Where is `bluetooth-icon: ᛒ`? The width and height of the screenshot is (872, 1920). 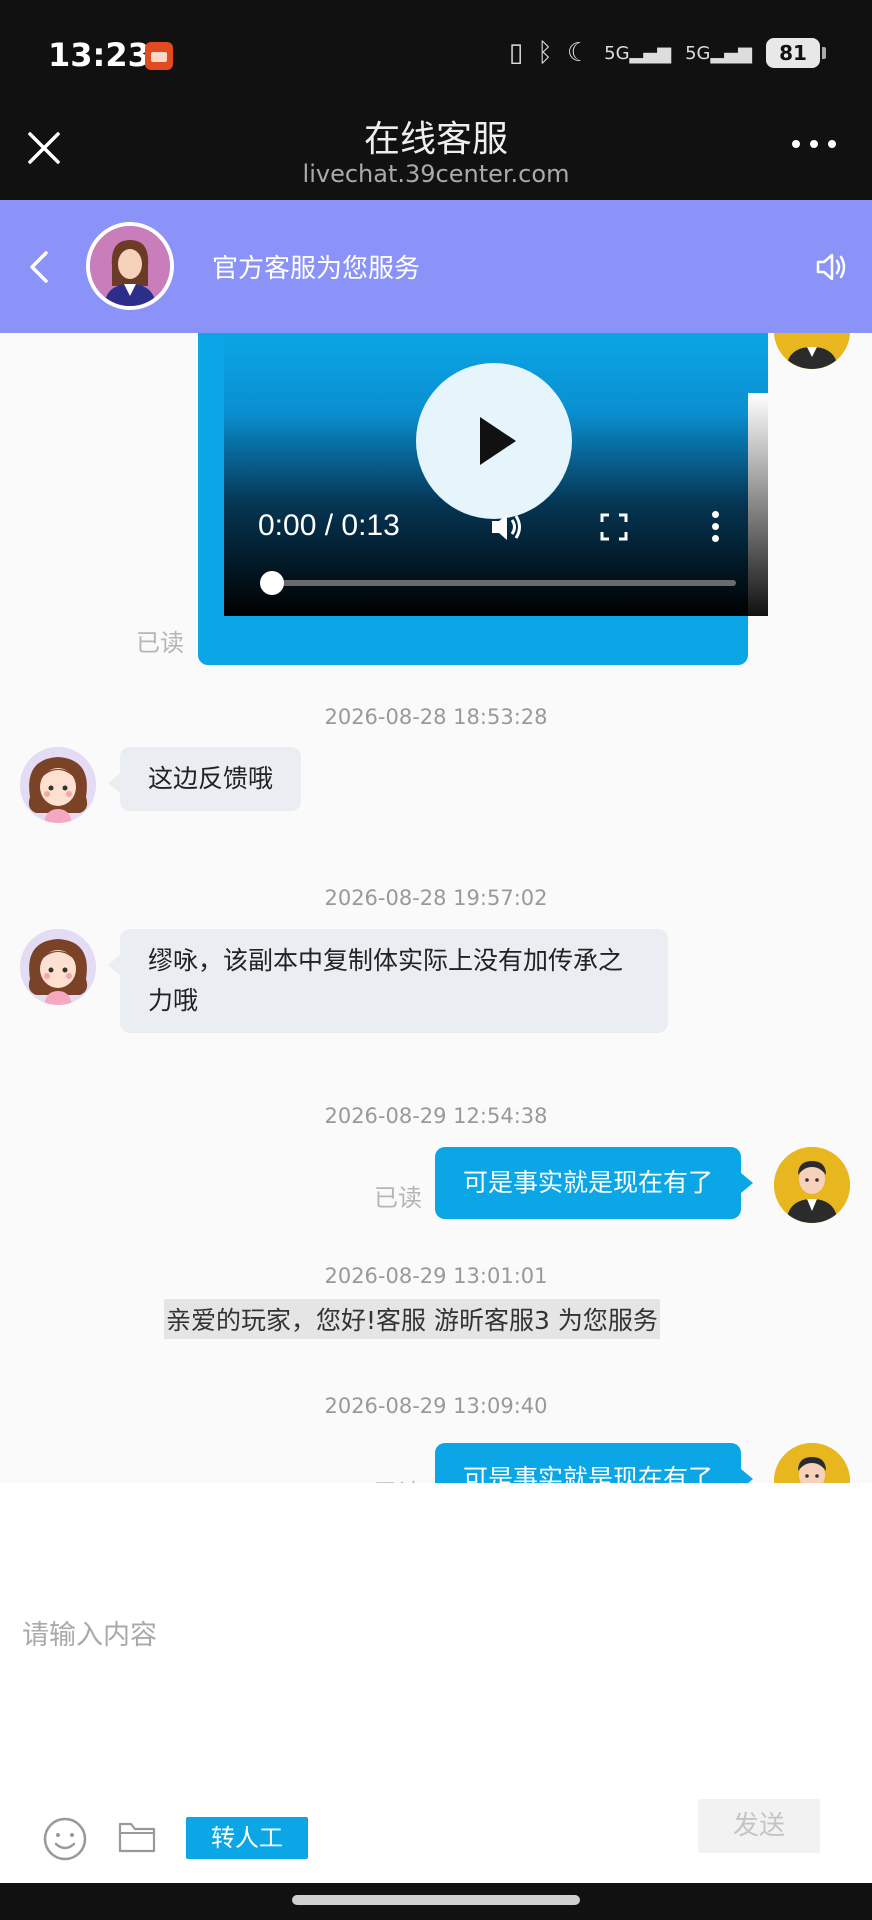
bluetooth-icon: ᛒ is located at coordinates (545, 53).